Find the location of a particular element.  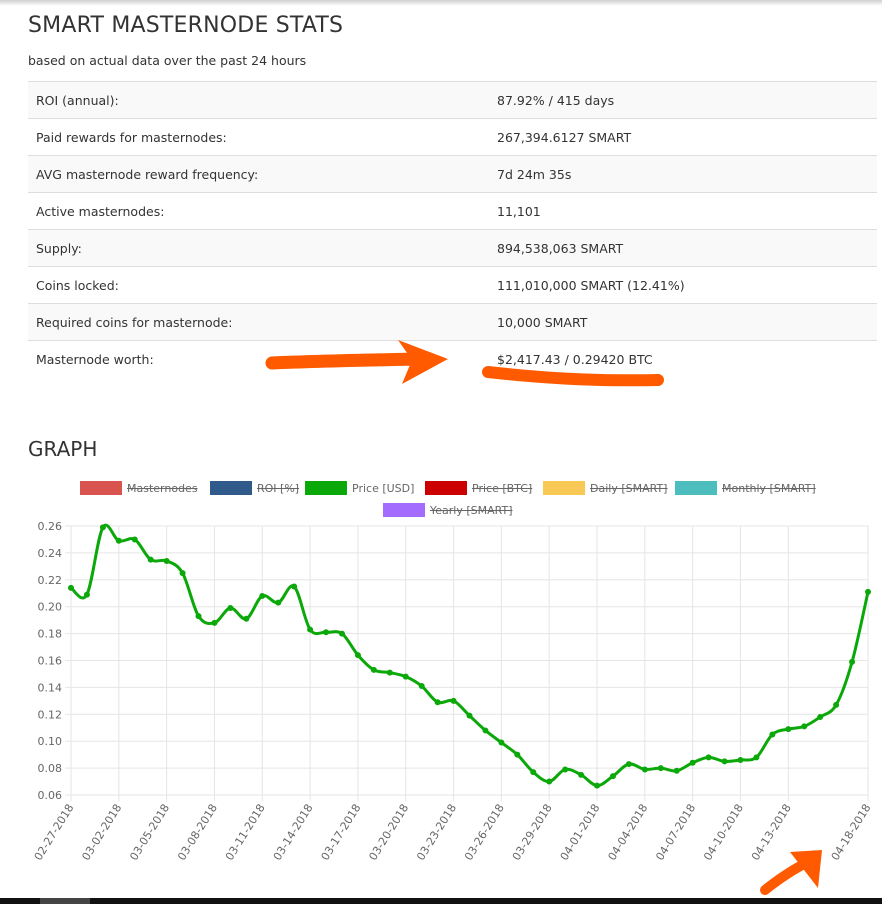

x-tick-label: 04-07-2018 is located at coordinates (675, 832).